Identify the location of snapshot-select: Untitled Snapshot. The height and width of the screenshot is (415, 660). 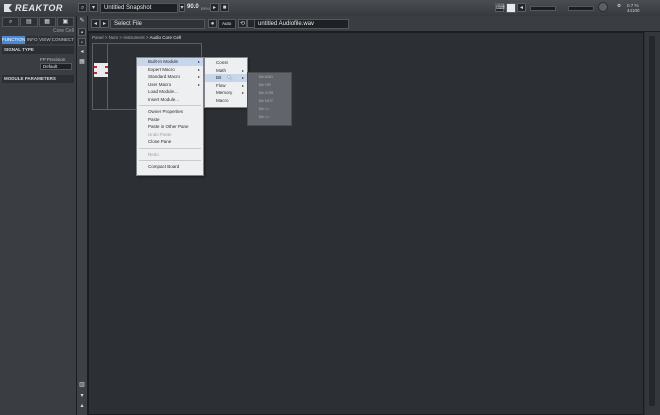
(139, 8).